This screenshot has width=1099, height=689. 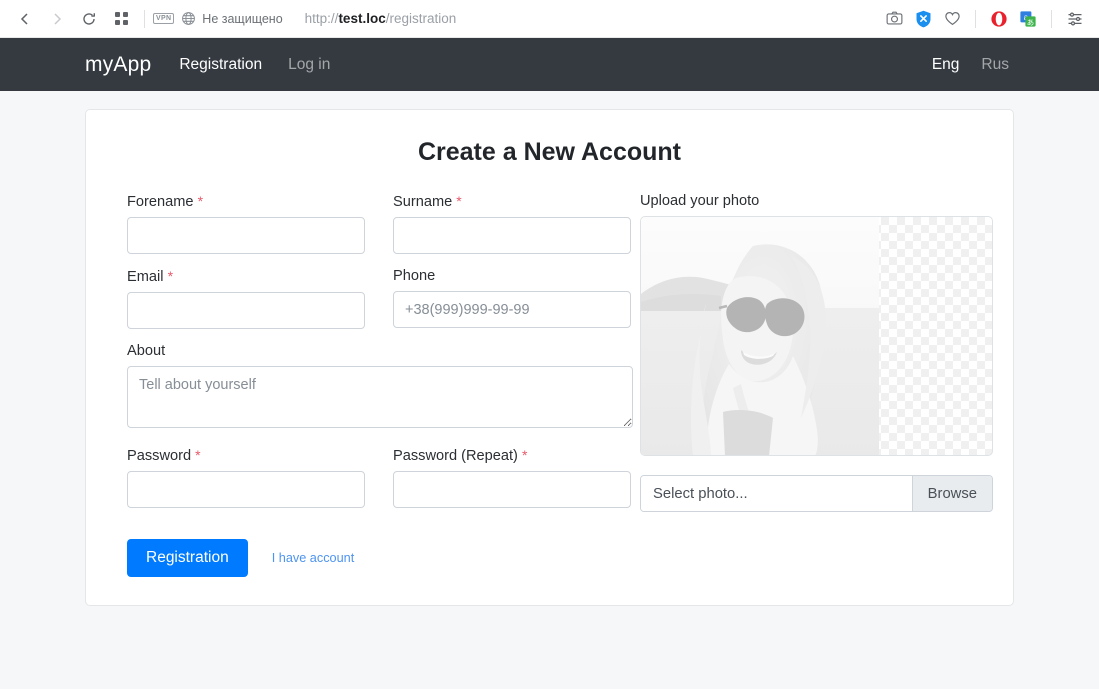 I want to click on browser-extensions: a あ, so click(x=984, y=18).